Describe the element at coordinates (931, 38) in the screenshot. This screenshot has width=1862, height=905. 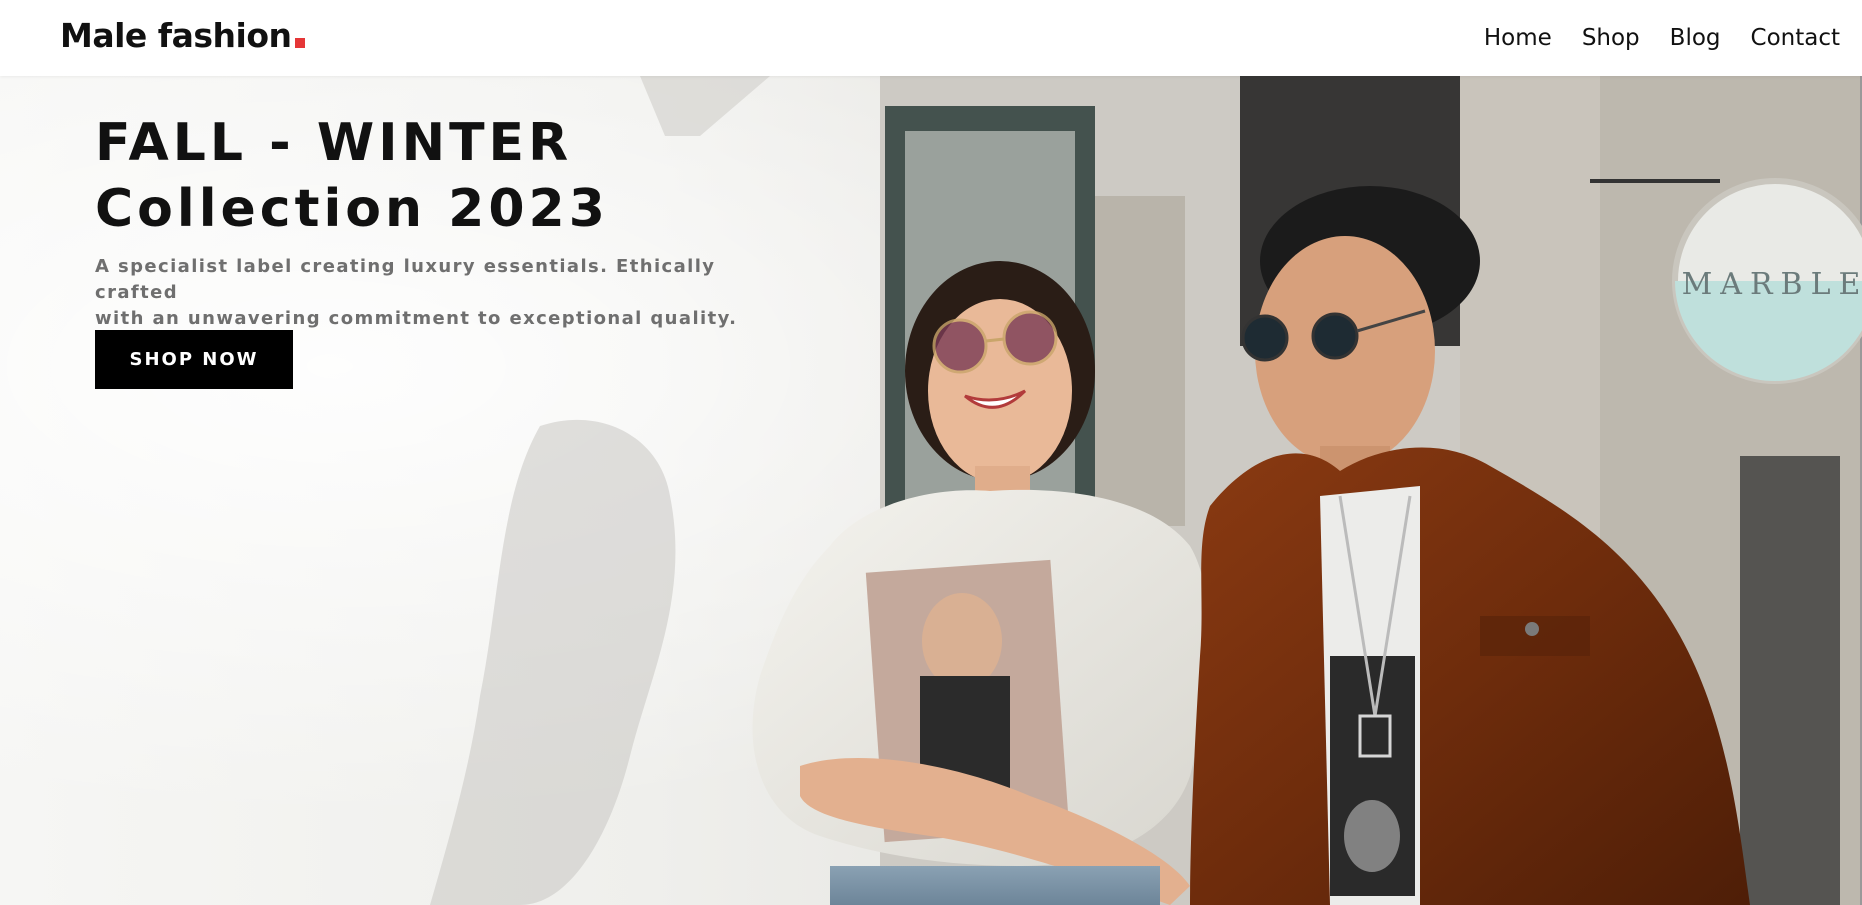
I see `site-header: Male fashion Home Shop Blog Contact` at that location.